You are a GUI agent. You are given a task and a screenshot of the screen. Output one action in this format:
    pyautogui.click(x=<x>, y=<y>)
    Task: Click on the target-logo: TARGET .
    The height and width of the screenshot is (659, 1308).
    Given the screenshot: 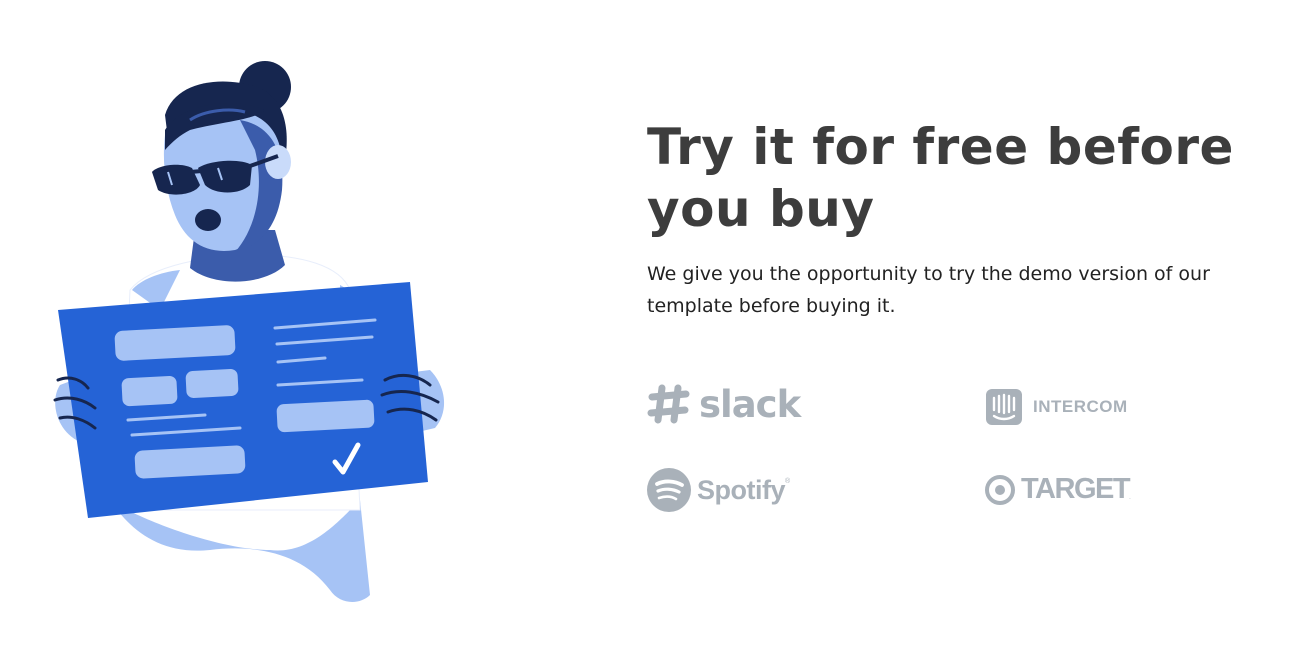 What is the action you would take?
    pyautogui.click(x=1058, y=489)
    